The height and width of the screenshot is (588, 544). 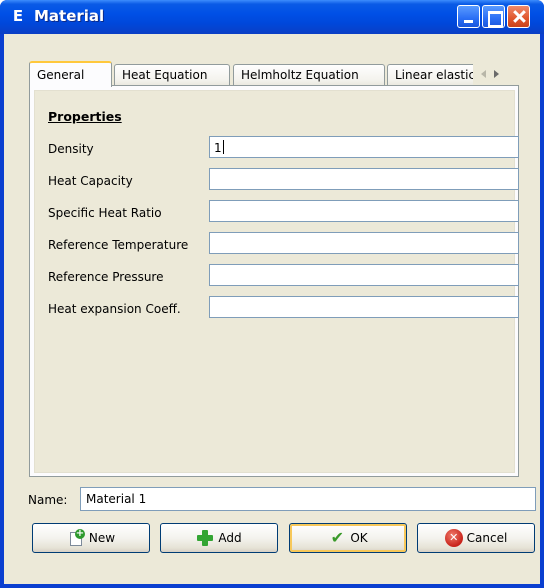 I want to click on minimize-button, so click(x=468, y=16).